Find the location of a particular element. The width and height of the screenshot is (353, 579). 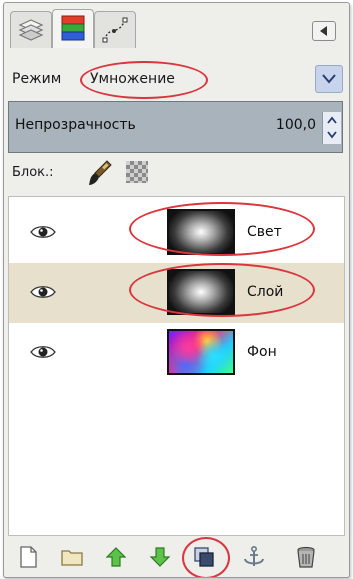

lower-layer-icon is located at coordinates (160, 557).